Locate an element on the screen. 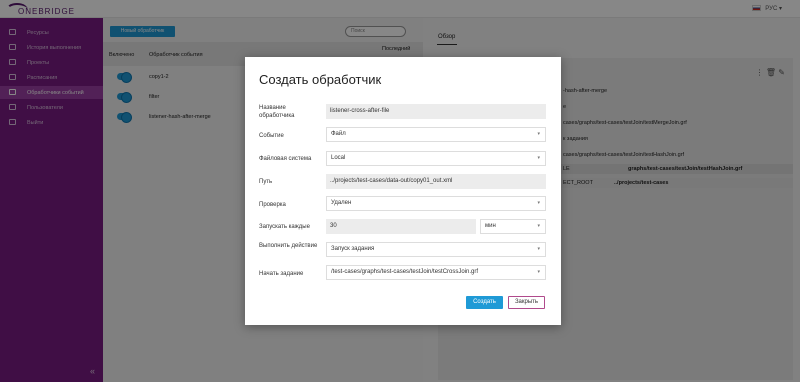 The height and width of the screenshot is (382, 800). every-input: 30 is located at coordinates (401, 226).